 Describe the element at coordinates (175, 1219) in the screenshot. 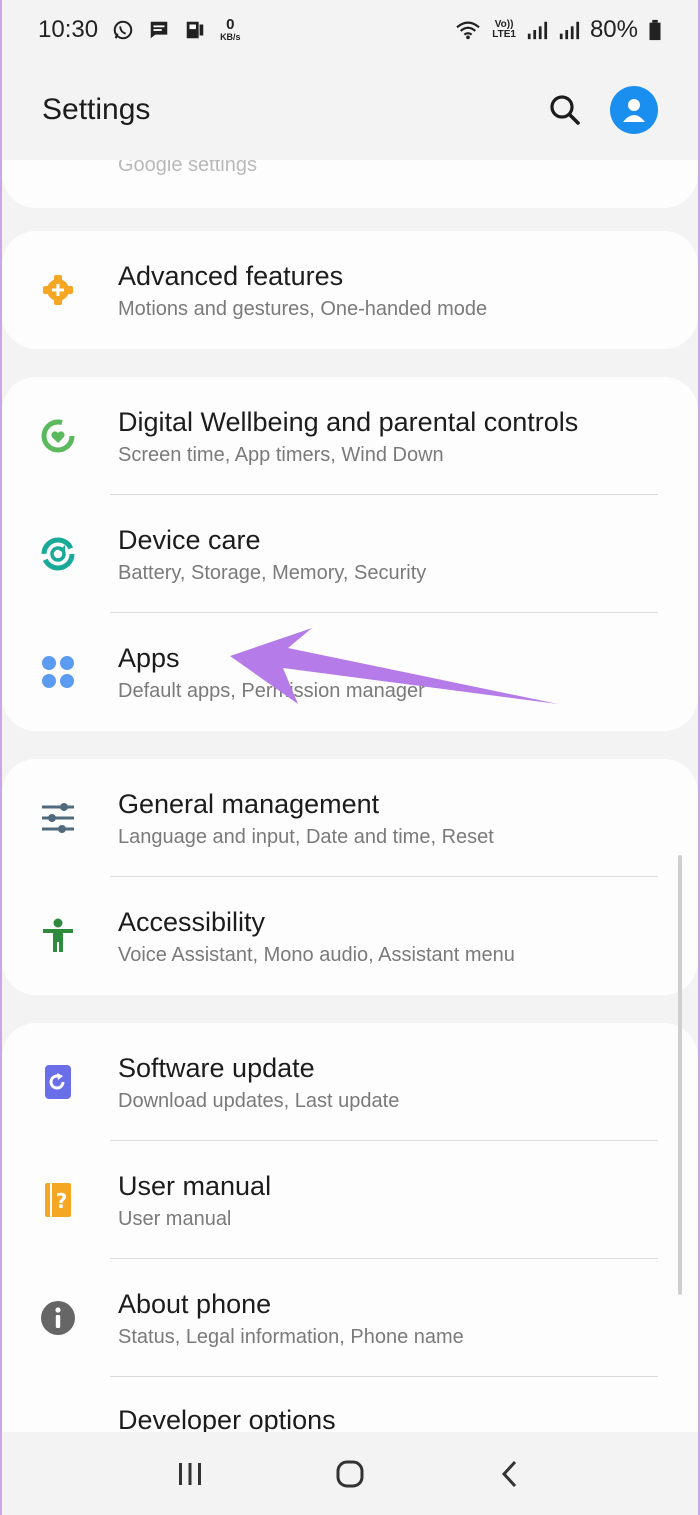

I see `item-subtitle: User manual` at that location.